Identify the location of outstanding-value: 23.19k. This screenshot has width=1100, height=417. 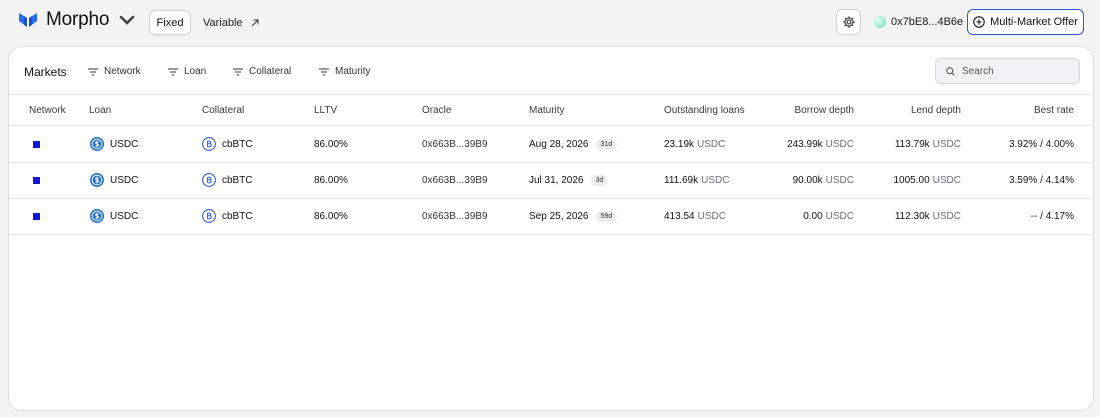
(679, 144).